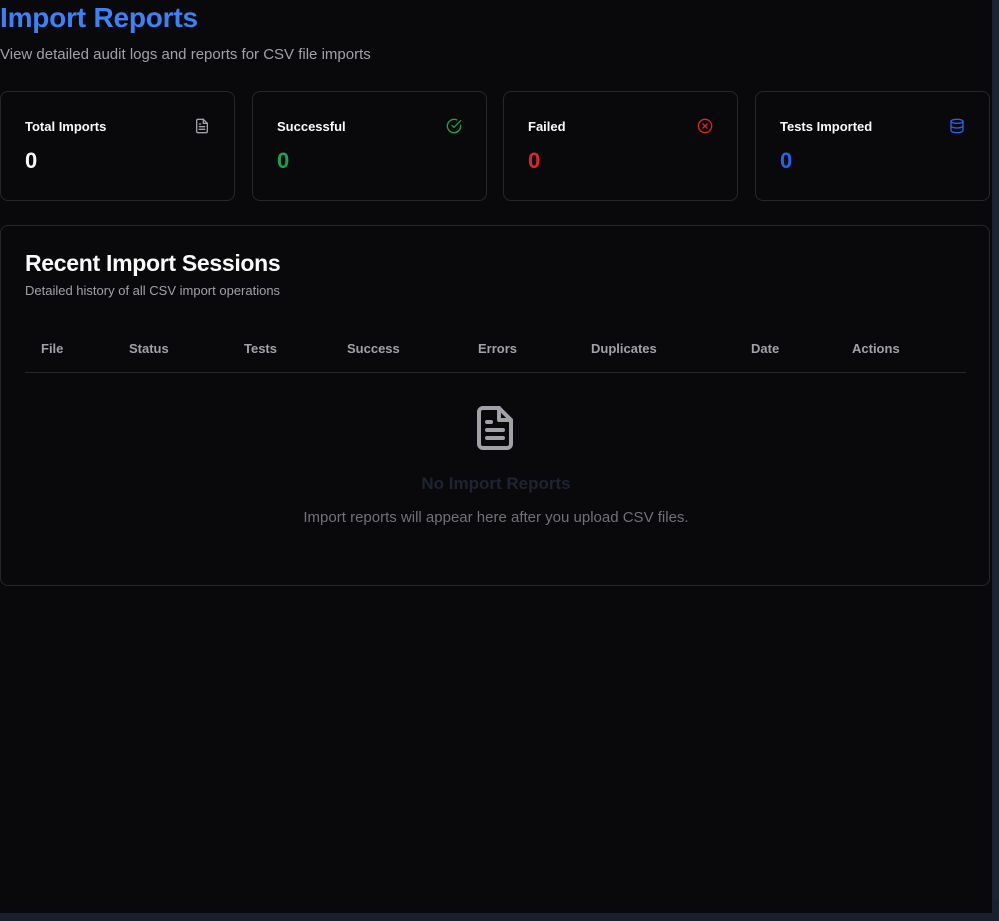 The width and height of the screenshot is (999, 921). Describe the element at coordinates (765, 348) in the screenshot. I see `column-header-date: Date` at that location.